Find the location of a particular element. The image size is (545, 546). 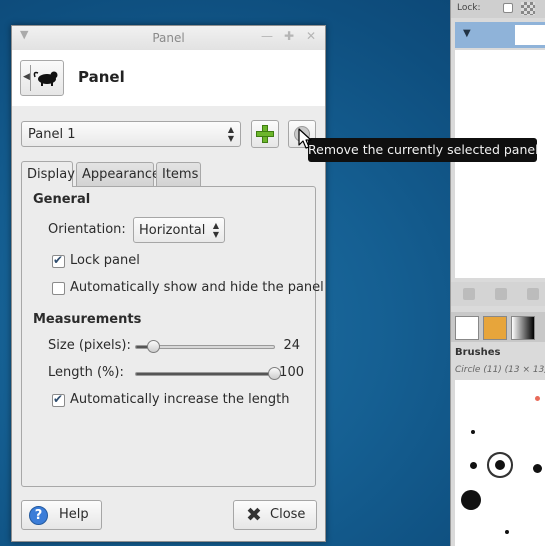

alpha-lock-icon is located at coordinates (528, 8).